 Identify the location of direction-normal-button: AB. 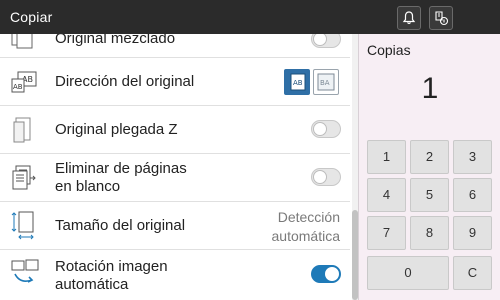
(297, 82).